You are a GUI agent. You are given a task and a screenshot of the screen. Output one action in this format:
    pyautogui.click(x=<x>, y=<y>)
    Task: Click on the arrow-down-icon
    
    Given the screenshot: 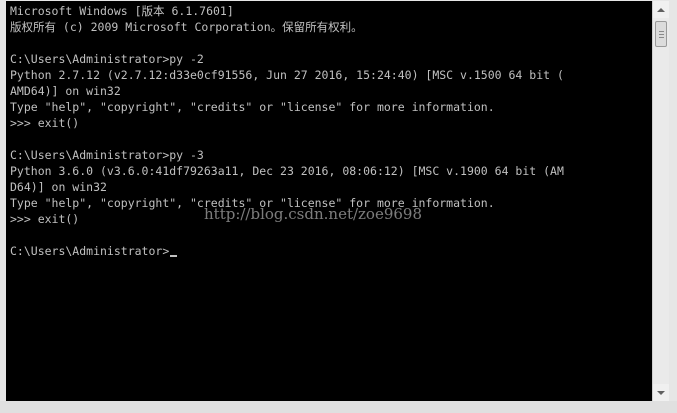 What is the action you would take?
    pyautogui.click(x=661, y=392)
    